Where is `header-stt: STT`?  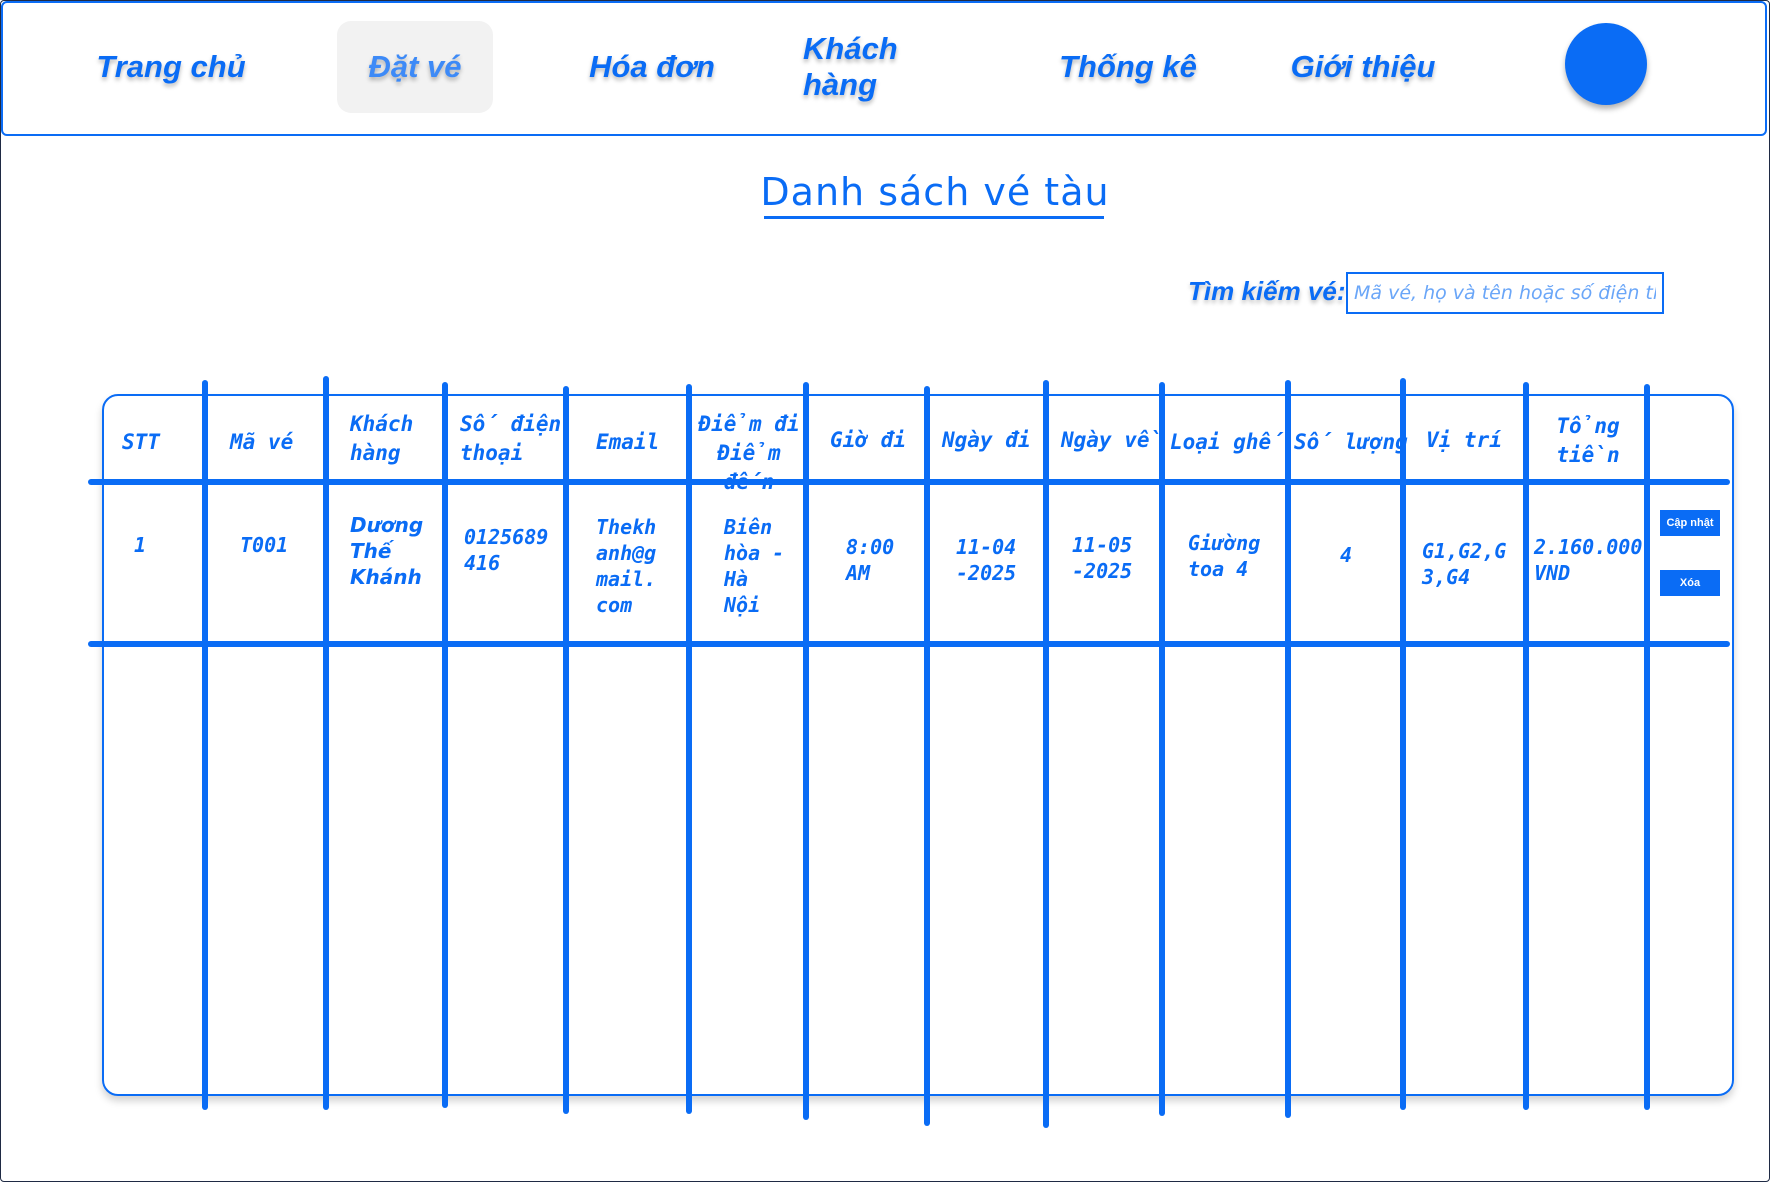 header-stt: STT is located at coordinates (141, 442).